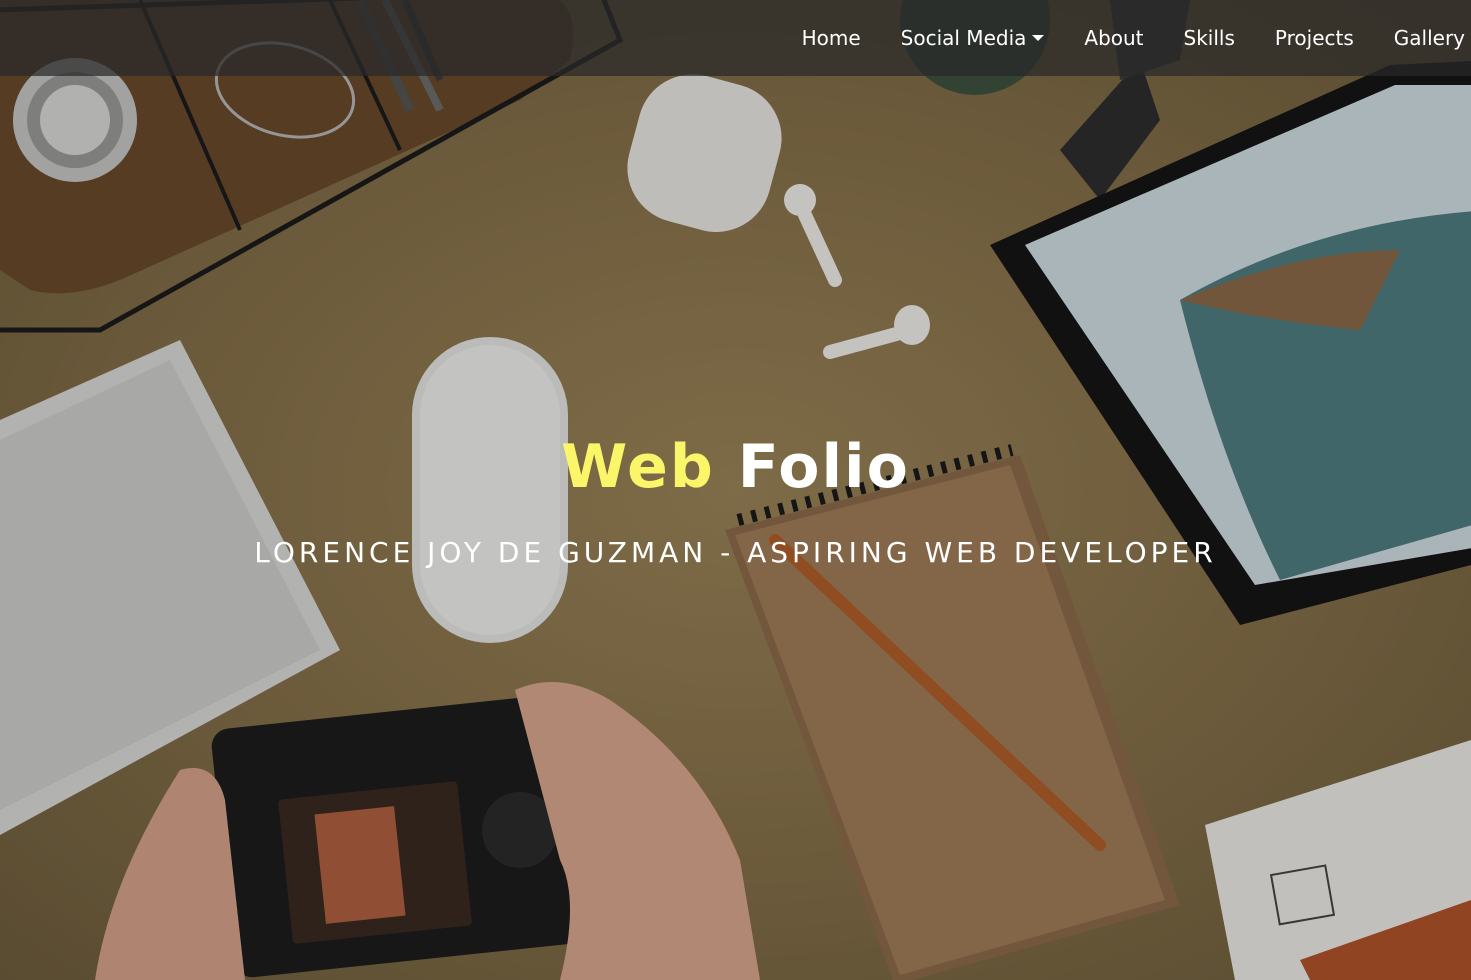  I want to click on nav-item-label: Home, so click(831, 38).